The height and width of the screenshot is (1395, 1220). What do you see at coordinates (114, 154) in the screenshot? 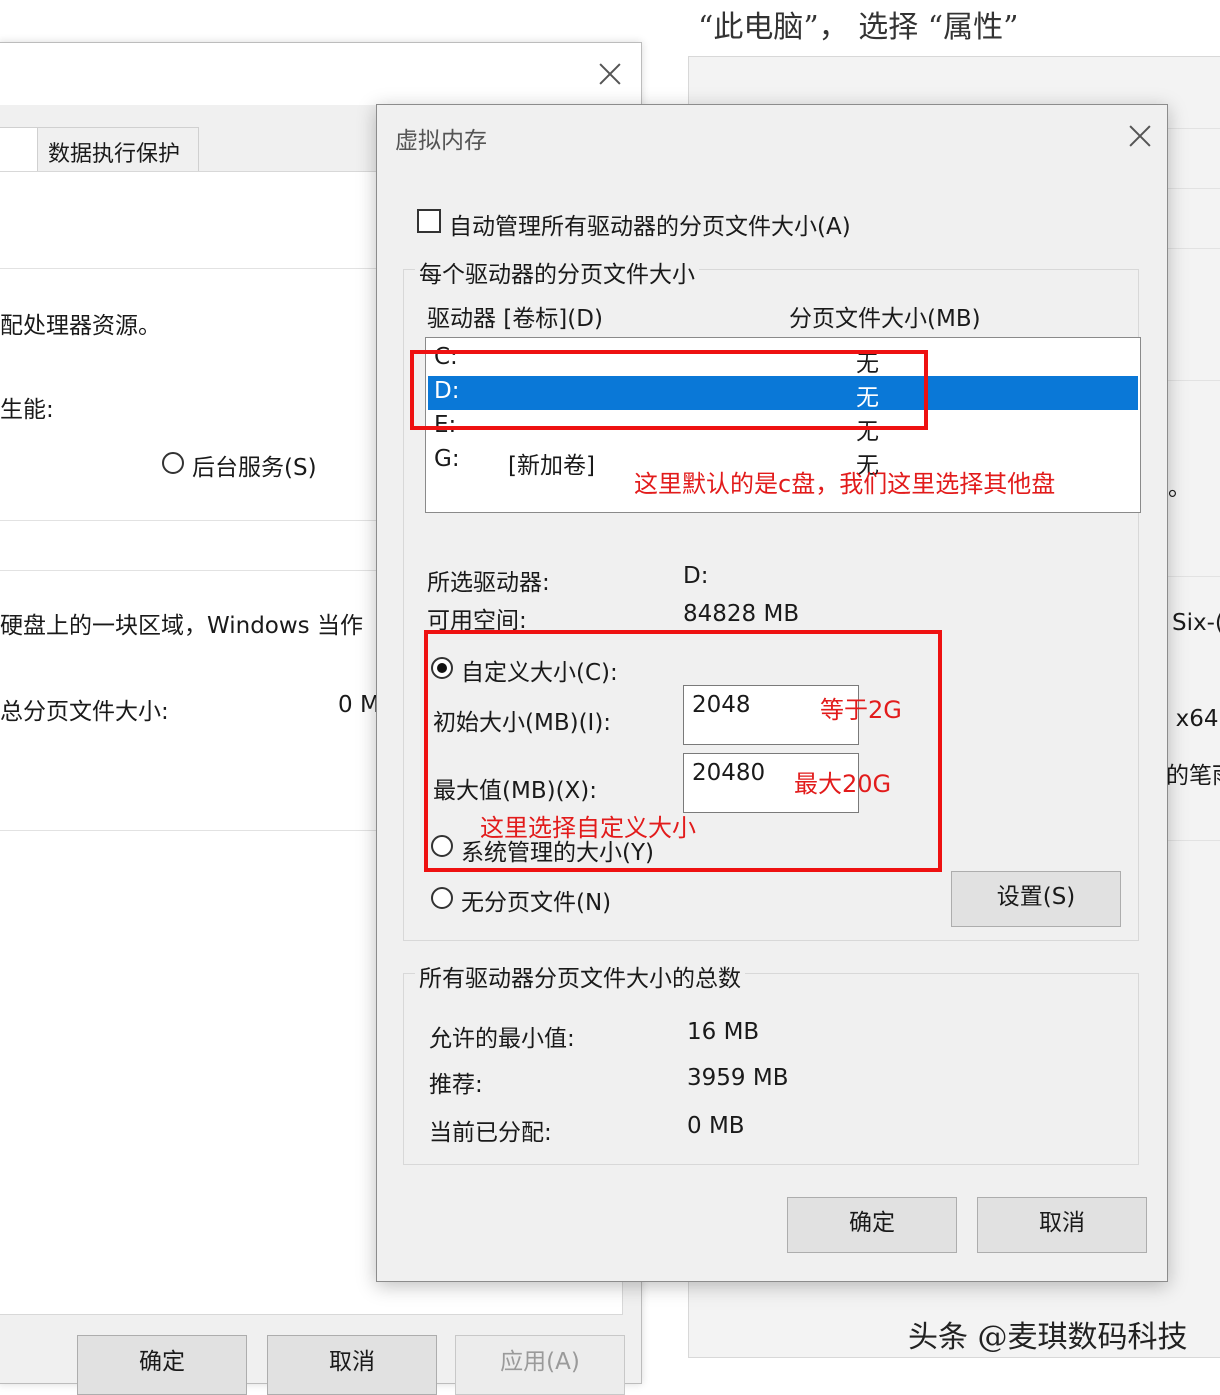
I see `tab-label: 数据执行保护` at bounding box center [114, 154].